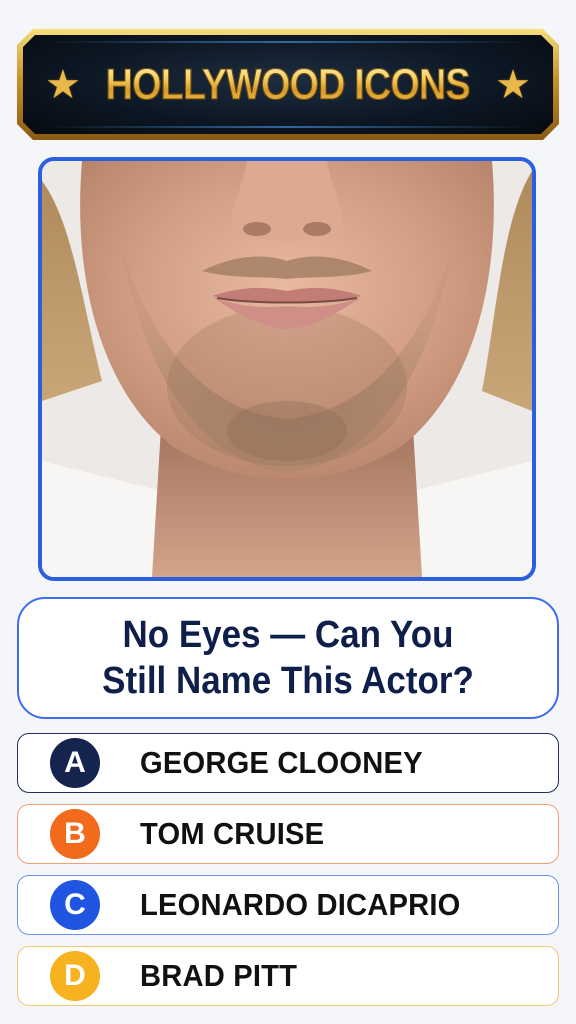  I want to click on answer-option-c: C LEONARDO DICAPRIO, so click(288, 905).